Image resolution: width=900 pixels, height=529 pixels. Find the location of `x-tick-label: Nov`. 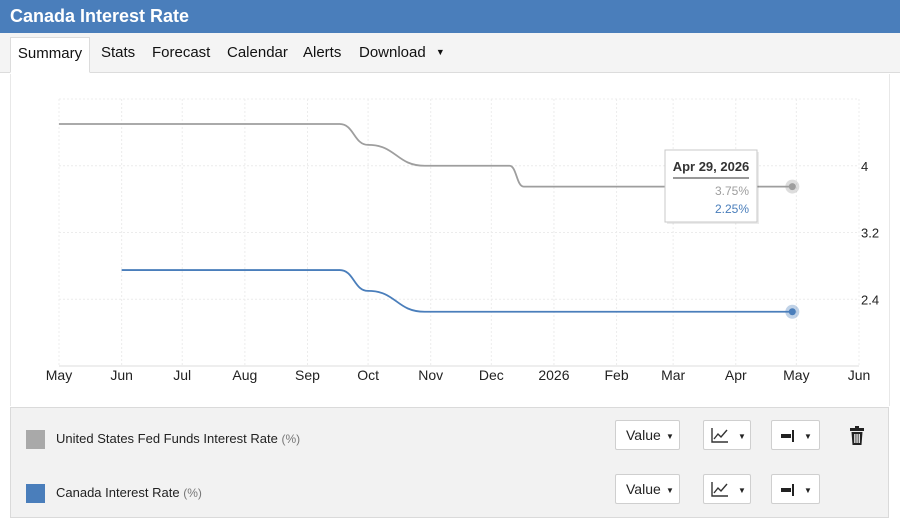

x-tick-label: Nov is located at coordinates (430, 375).